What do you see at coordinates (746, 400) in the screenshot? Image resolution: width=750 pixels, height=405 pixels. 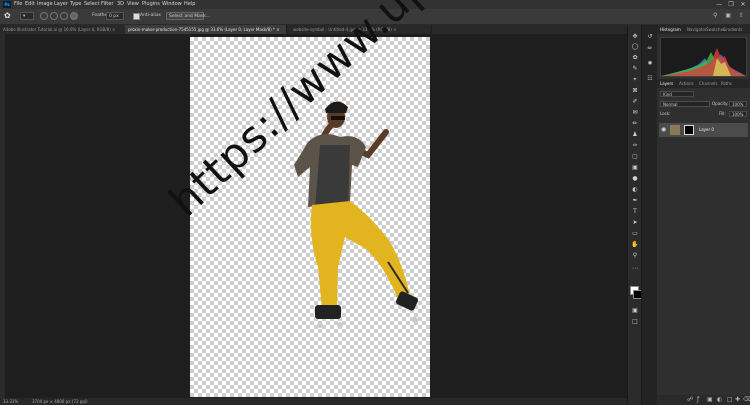 I see `delete-layer-icon: ⌫` at bounding box center [746, 400].